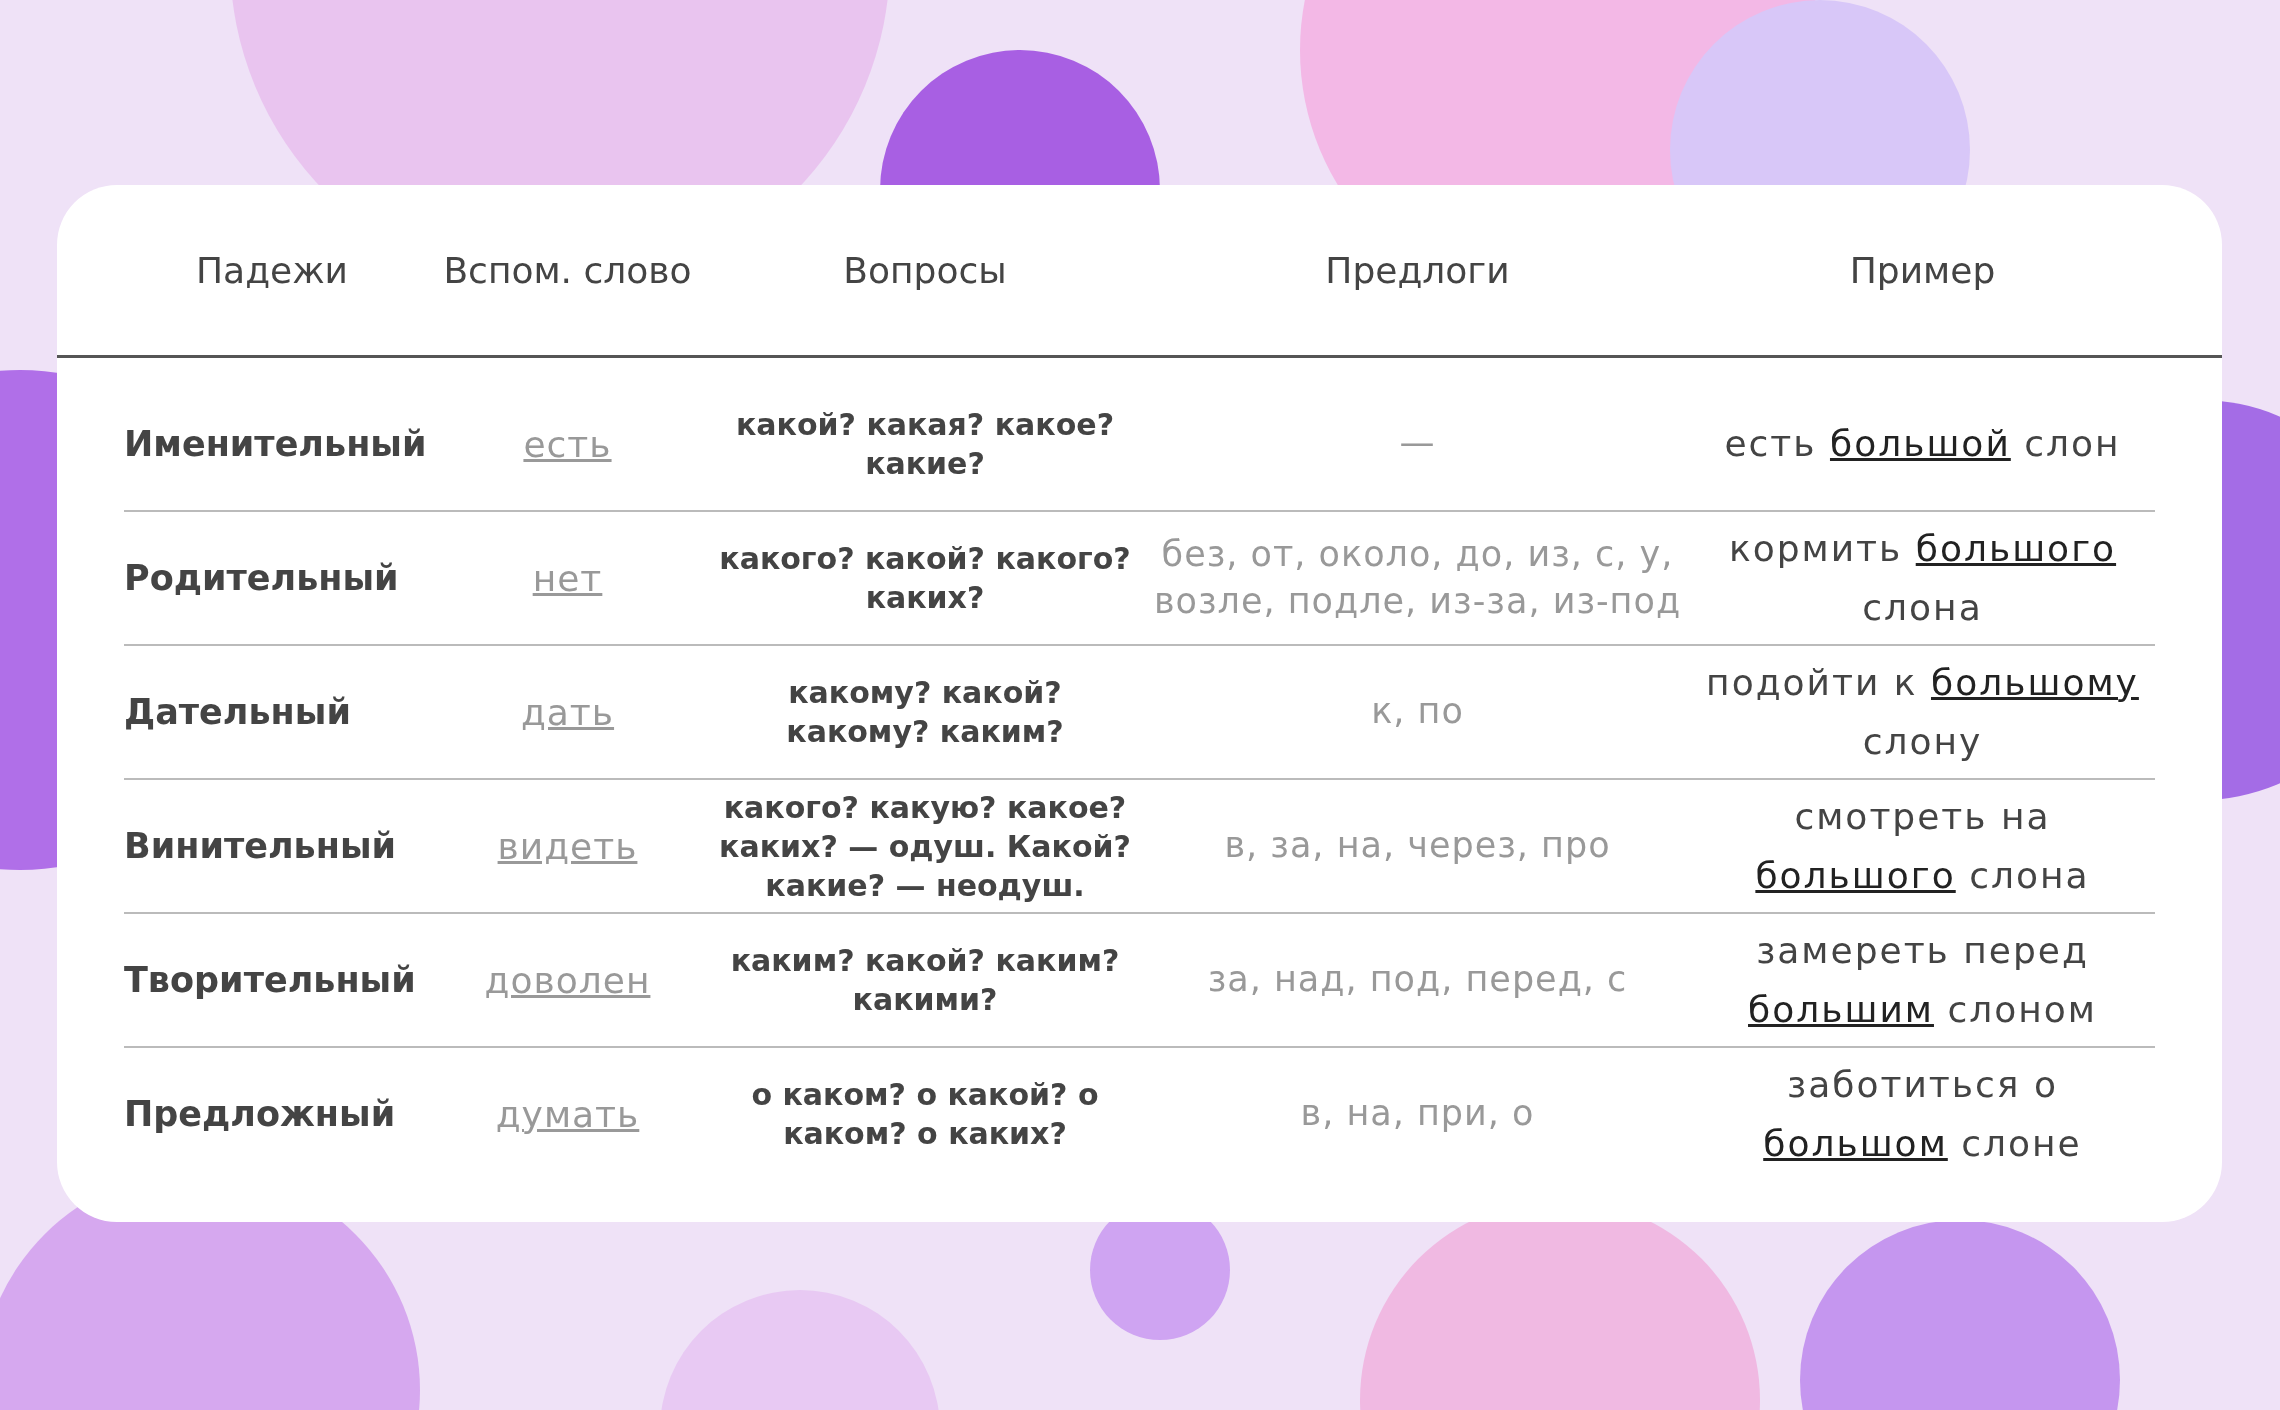 The height and width of the screenshot is (1410, 2280). I want to click on prepositions-text: в, за, на, через, про, so click(1417, 846).